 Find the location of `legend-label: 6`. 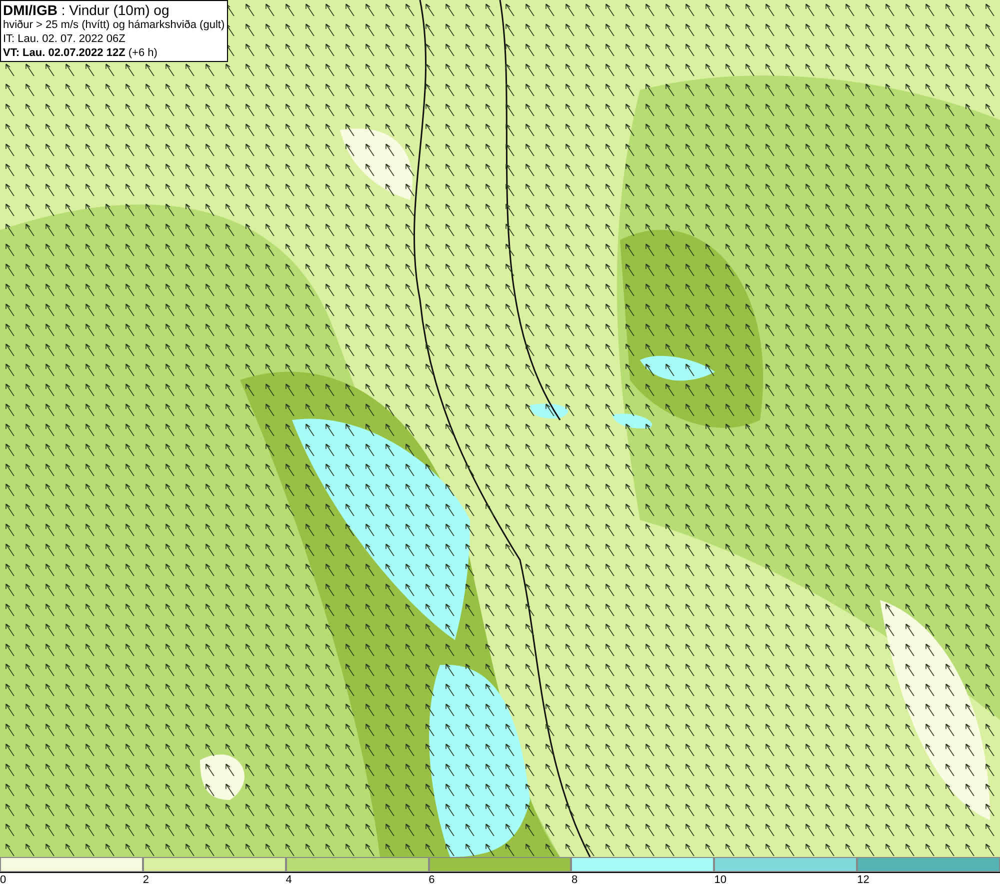

legend-label: 6 is located at coordinates (431, 880).